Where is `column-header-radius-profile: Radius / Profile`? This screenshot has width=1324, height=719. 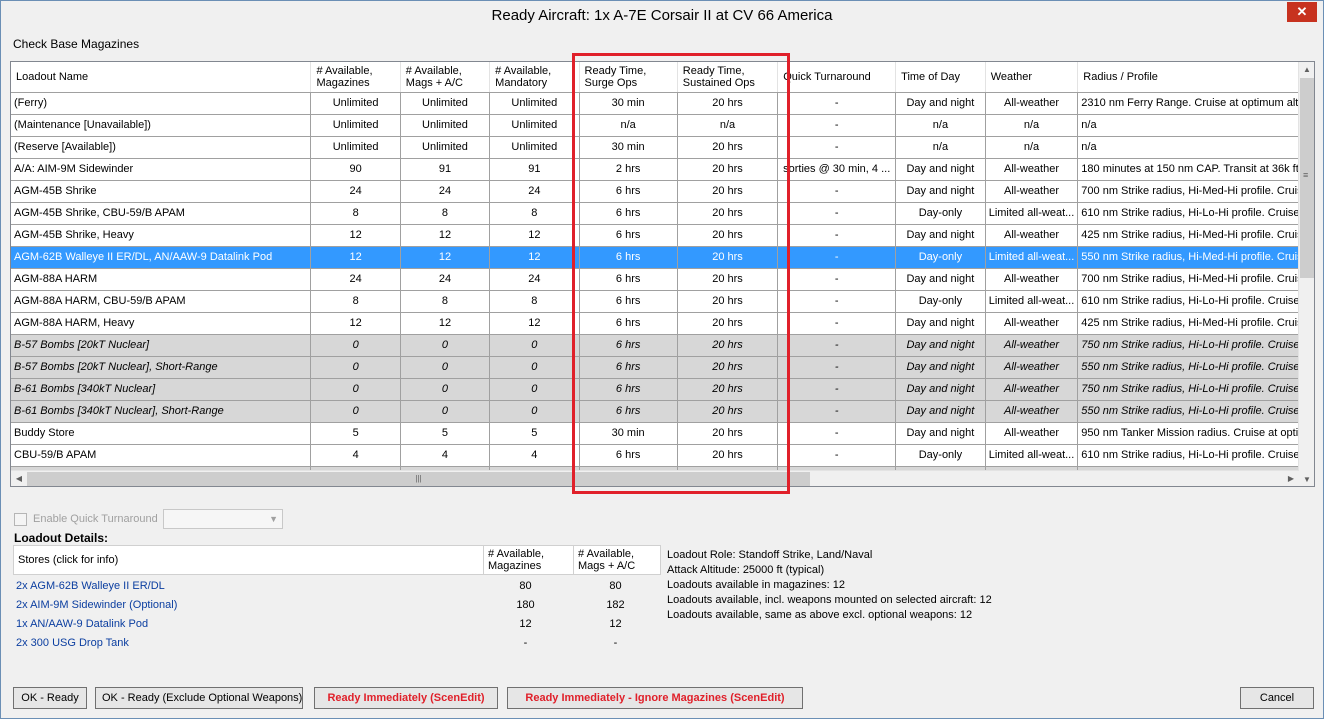 column-header-radius-profile: Radius / Profile is located at coordinates (1195, 77).